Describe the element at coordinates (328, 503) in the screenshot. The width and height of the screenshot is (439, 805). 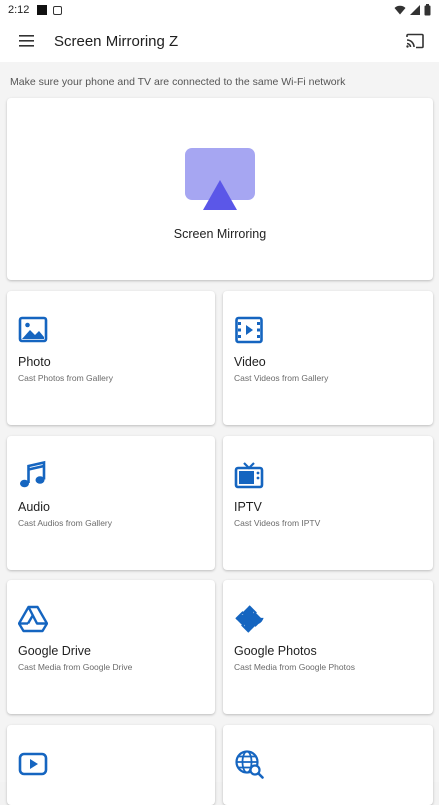
I see `iptv-card: IPTV Cast Videos from IPTV` at that location.